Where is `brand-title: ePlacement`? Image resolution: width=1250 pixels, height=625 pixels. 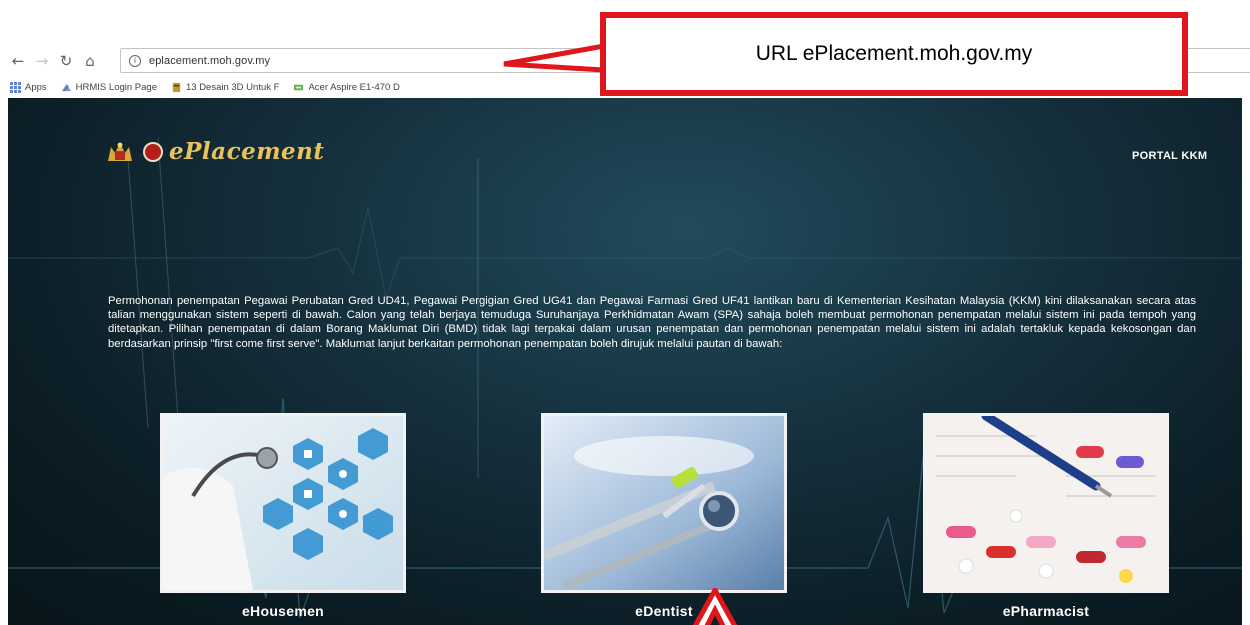 brand-title: ePlacement is located at coordinates (247, 151).